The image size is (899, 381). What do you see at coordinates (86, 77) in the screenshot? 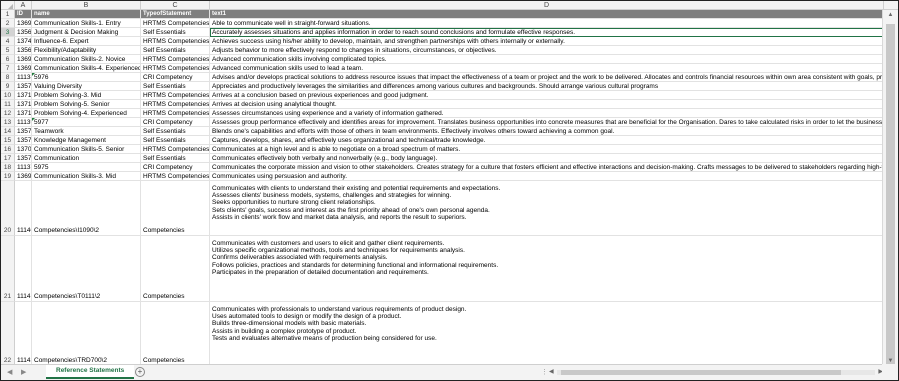
I see `name-cell: 5976` at bounding box center [86, 77].